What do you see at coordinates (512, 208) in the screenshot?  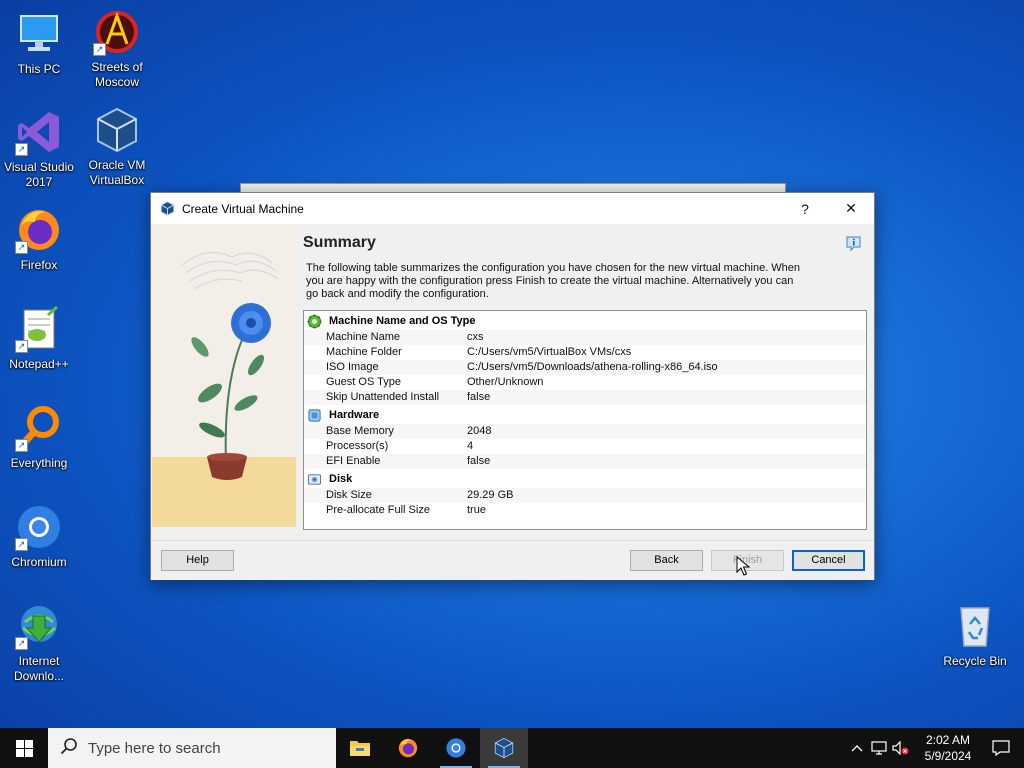 I see `dialog-titlebar: Create Virtual Machine ? ✕` at bounding box center [512, 208].